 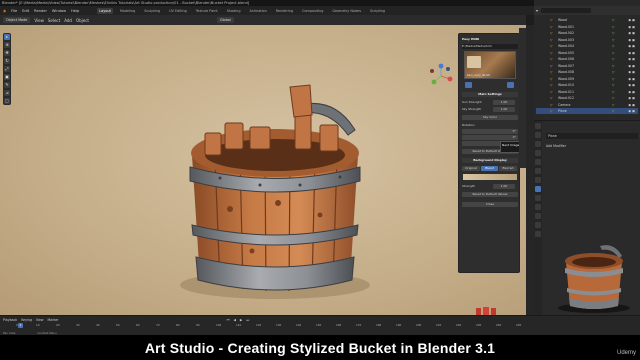 What do you see at coordinates (504, 102) in the screenshot?
I see `sun-strength-value: 1.00` at bounding box center [504, 102].